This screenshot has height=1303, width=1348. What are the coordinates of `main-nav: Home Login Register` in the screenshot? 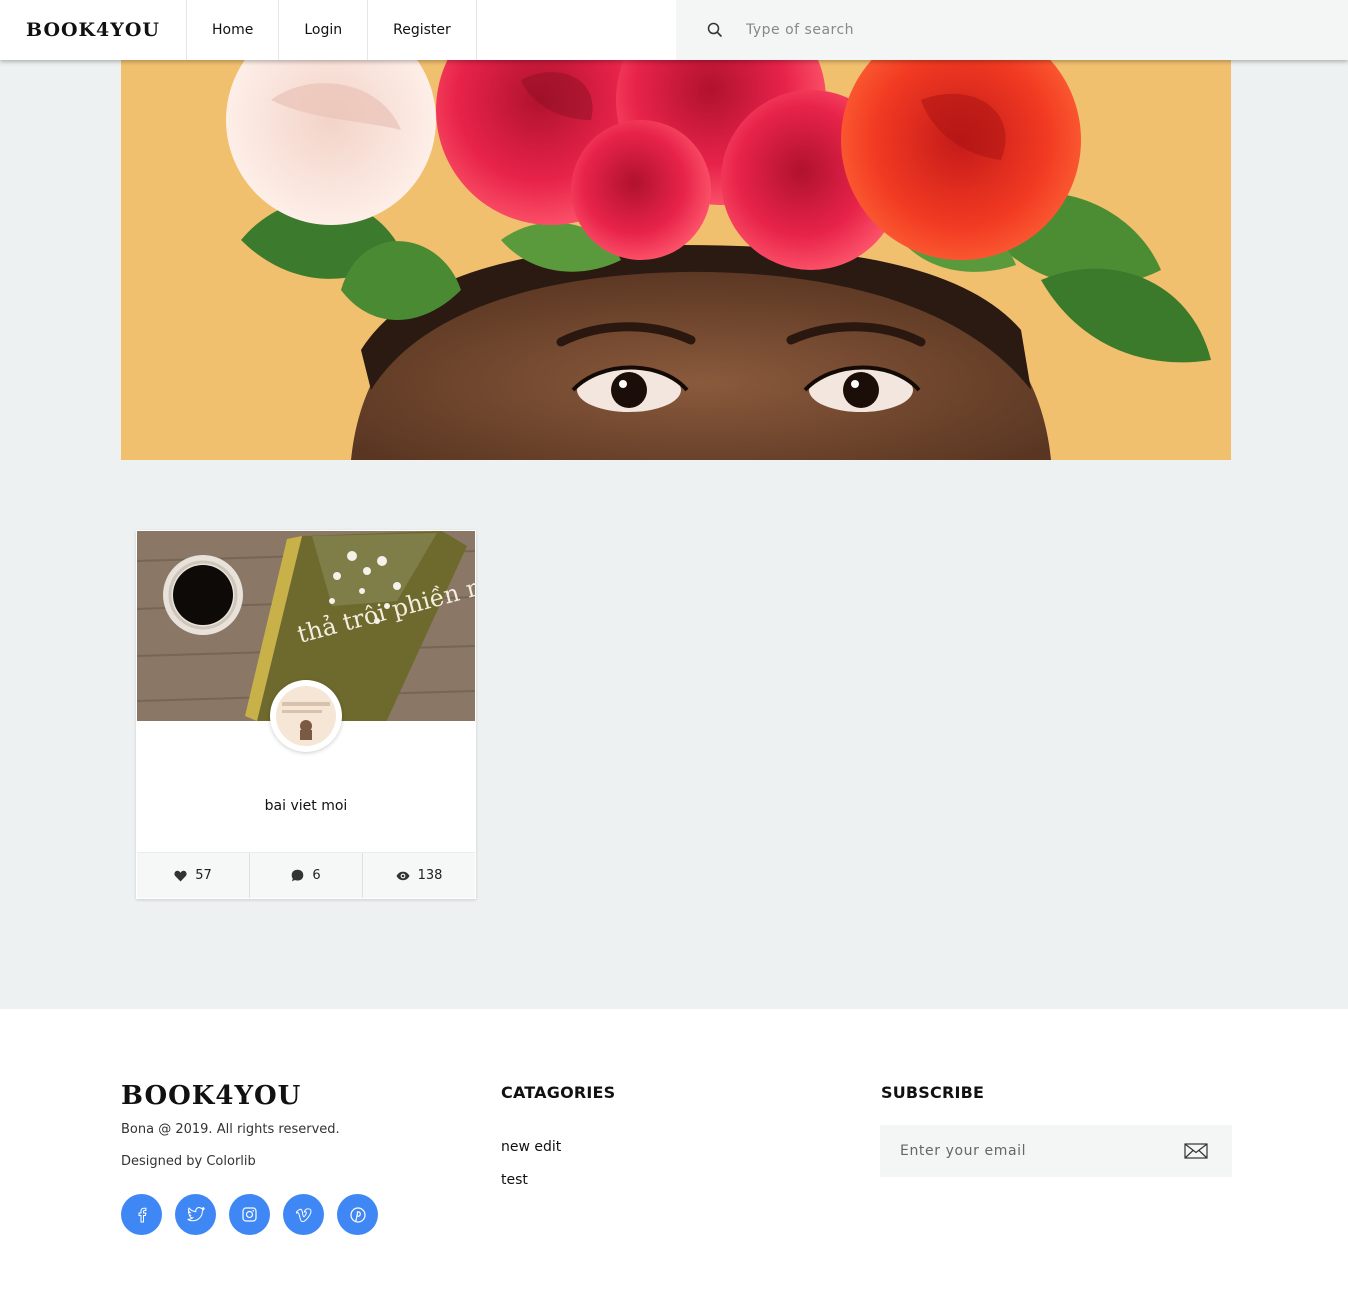 It's located at (332, 30).